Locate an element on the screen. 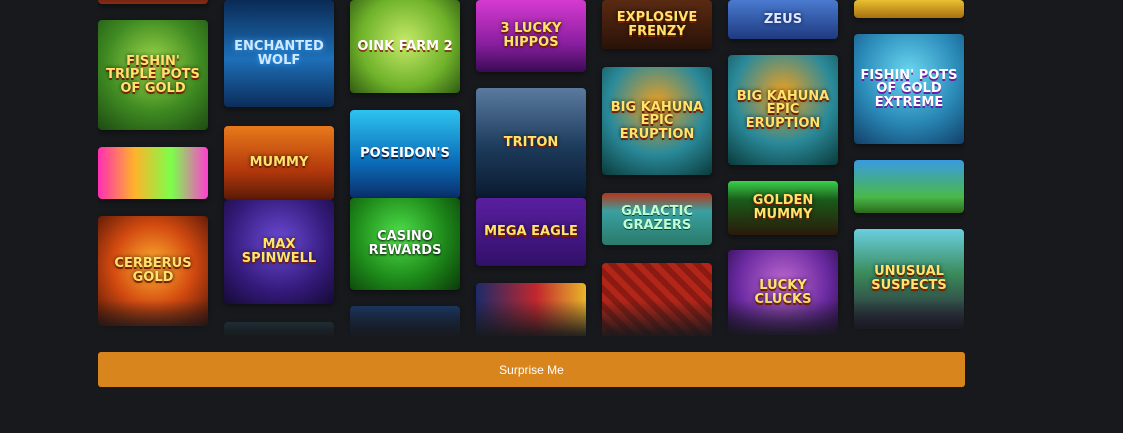 Image resolution: width=1123 pixels, height=433 pixels. game-tile: Unusual Suspects is located at coordinates (909, 279).